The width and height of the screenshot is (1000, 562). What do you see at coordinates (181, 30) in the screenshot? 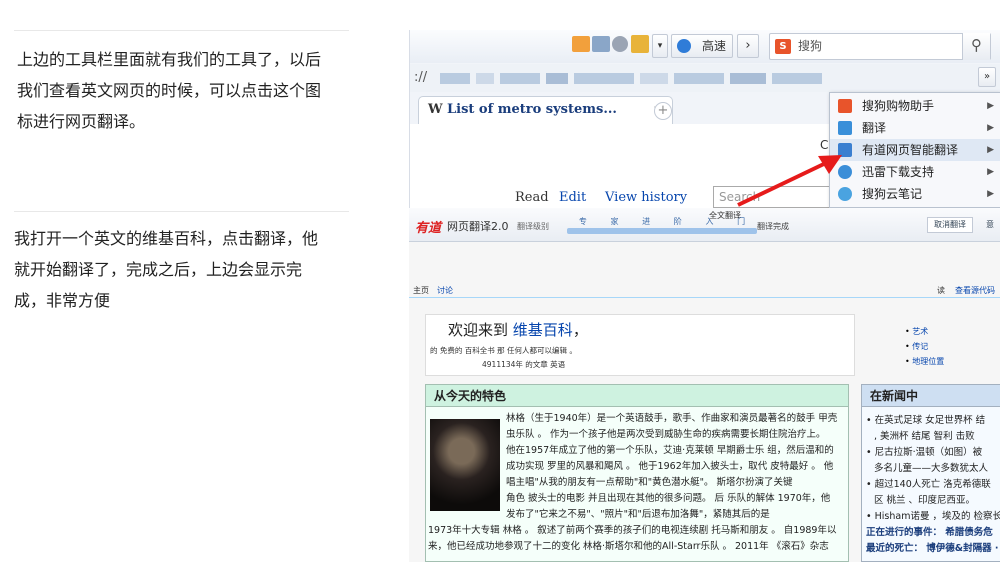
I see `top-divider` at bounding box center [181, 30].